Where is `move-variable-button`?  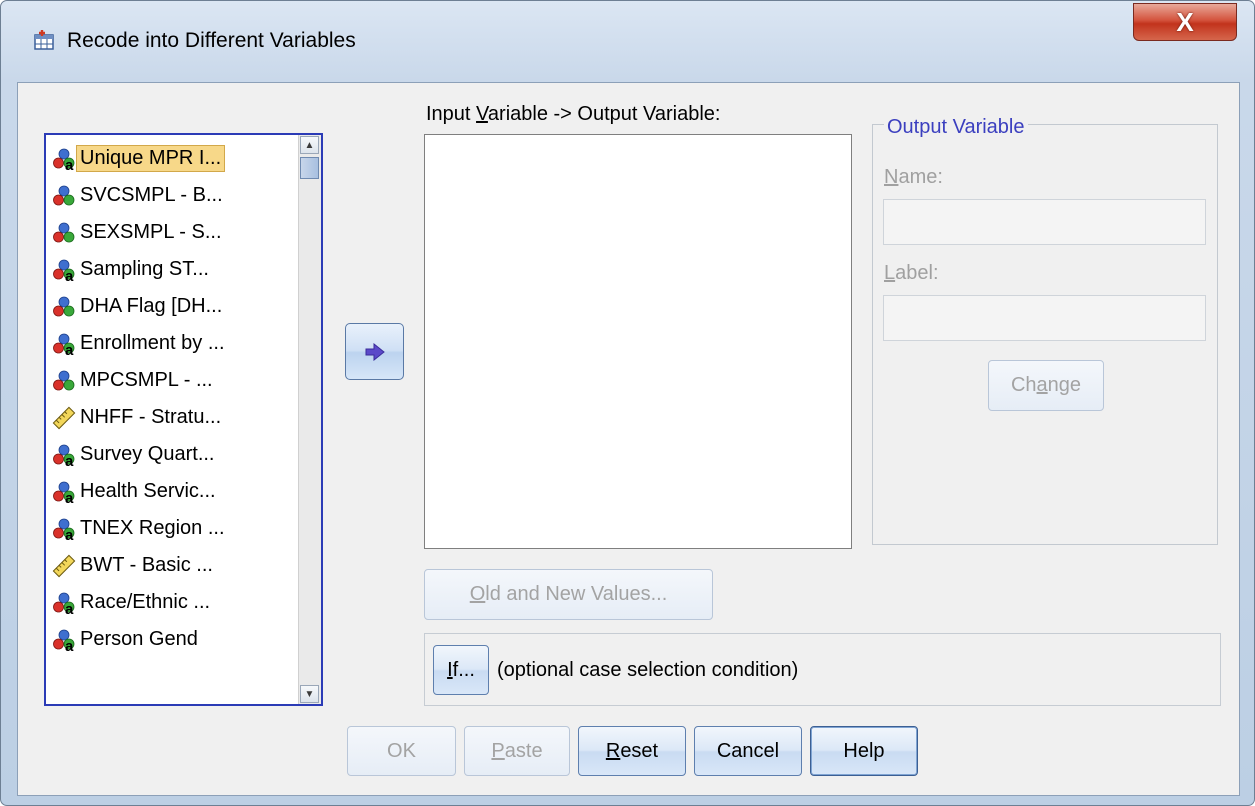
move-variable-button is located at coordinates (374, 351).